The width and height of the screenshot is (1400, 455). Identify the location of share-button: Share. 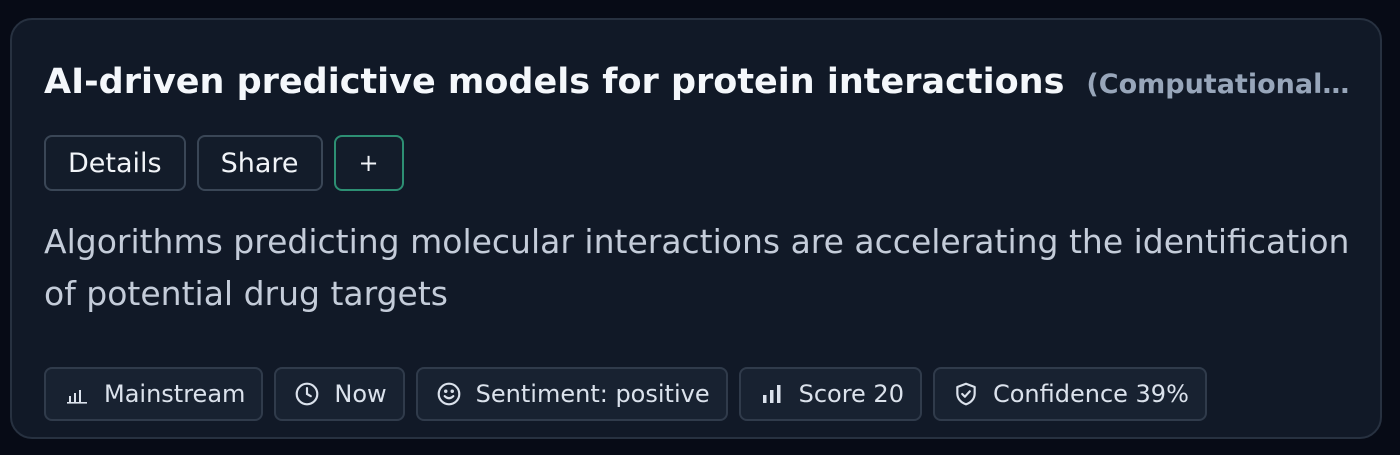
(259, 163).